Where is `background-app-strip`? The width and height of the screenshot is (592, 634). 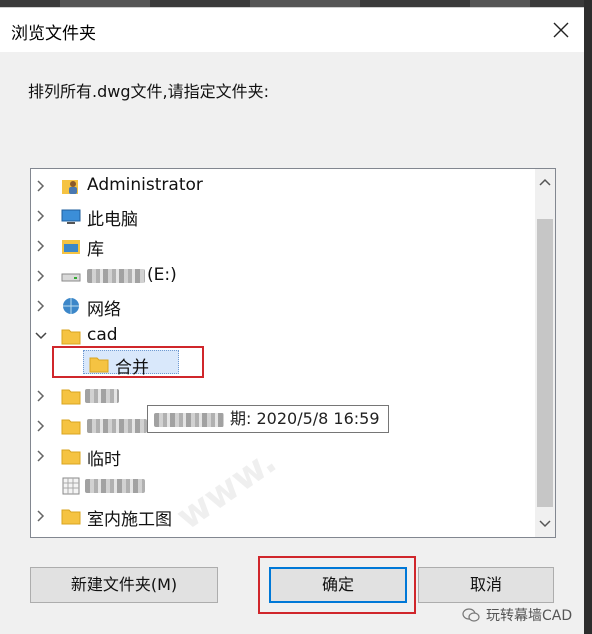
background-app-strip is located at coordinates (296, 3).